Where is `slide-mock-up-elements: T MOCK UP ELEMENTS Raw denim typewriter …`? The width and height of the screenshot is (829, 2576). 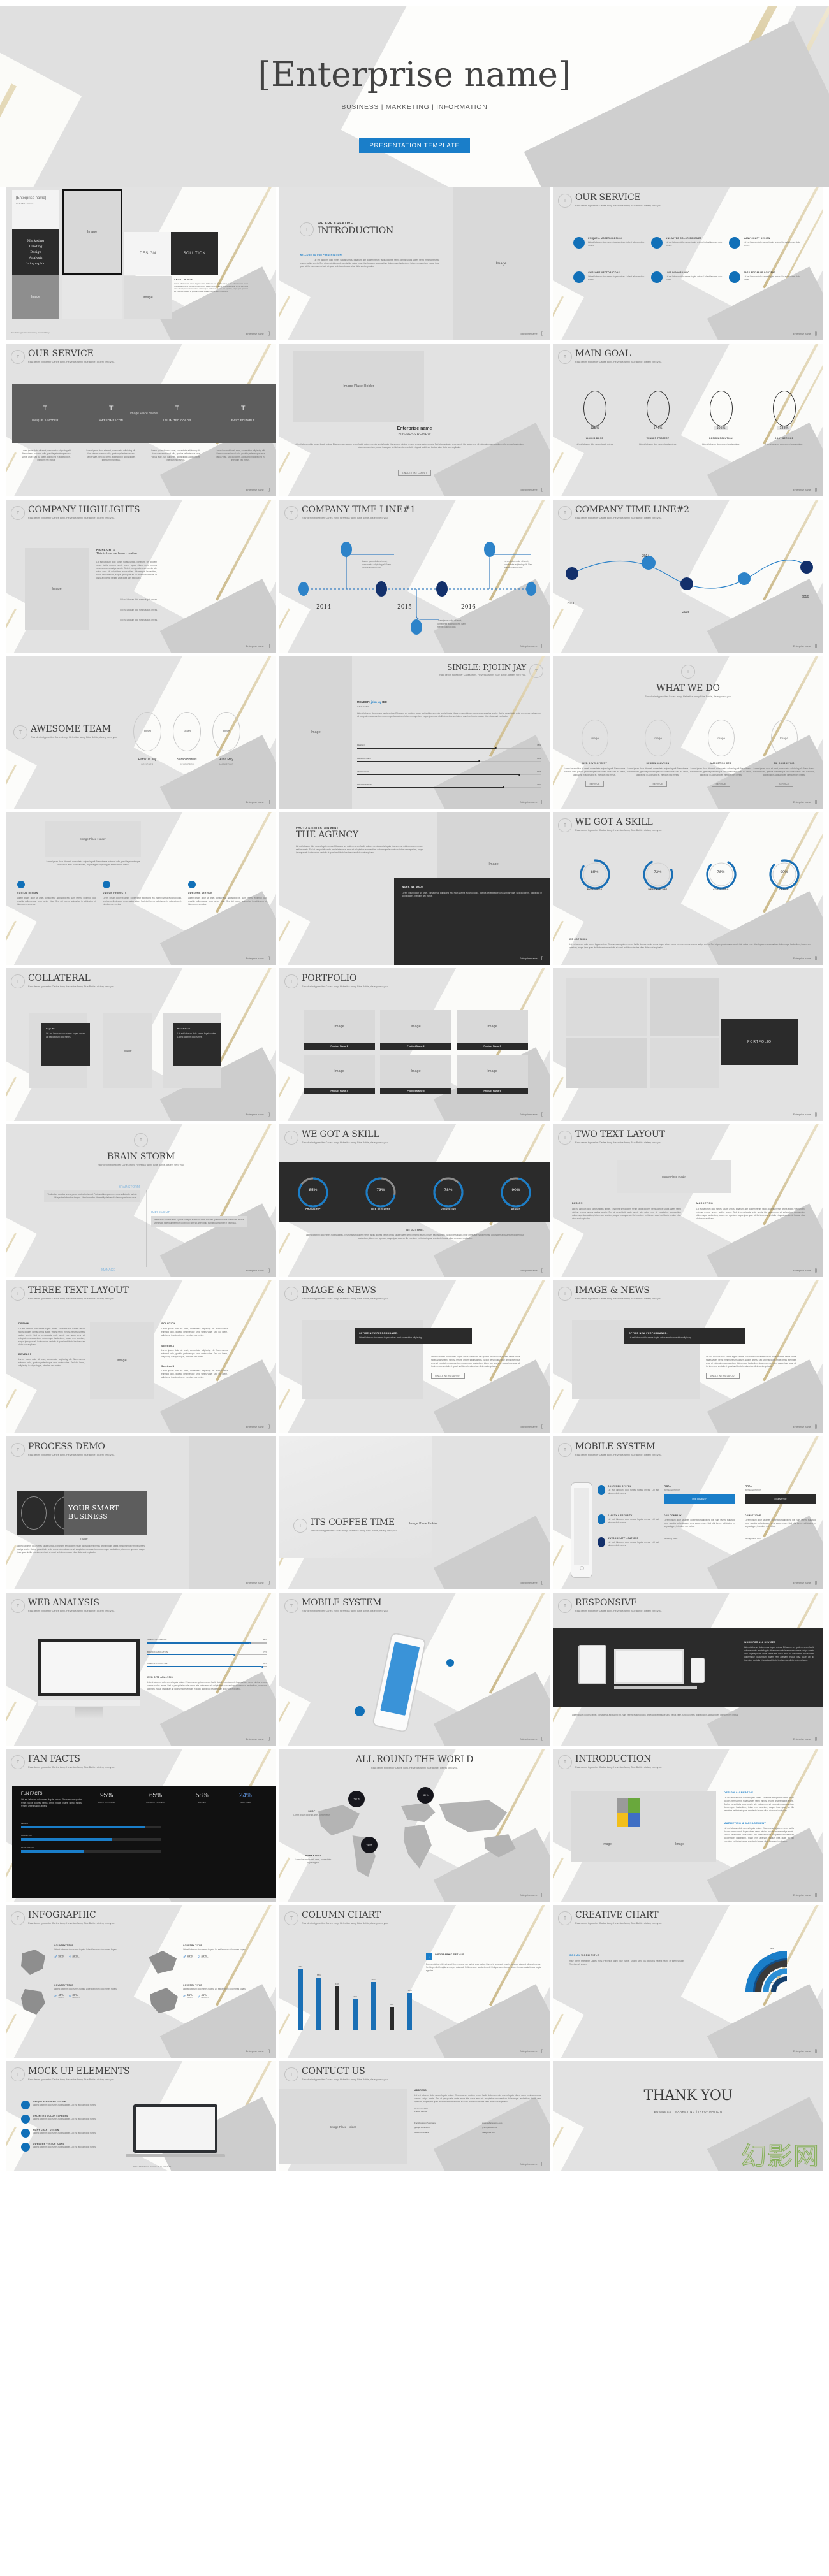
slide-mock-up-elements: T MOCK UP ELEMENTS Raw denim typewriter … is located at coordinates (141, 2116).